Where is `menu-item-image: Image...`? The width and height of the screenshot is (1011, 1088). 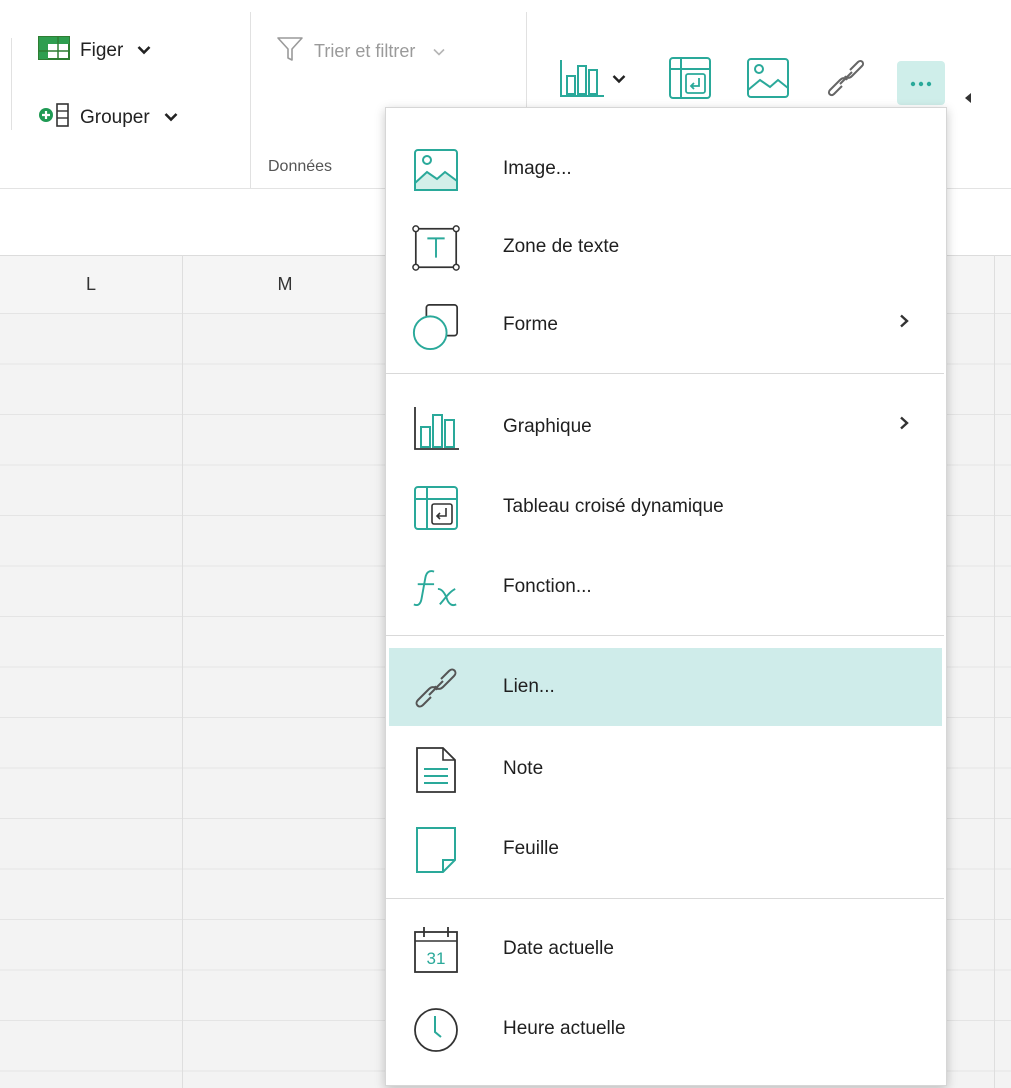 menu-item-image: Image... is located at coordinates (665, 169).